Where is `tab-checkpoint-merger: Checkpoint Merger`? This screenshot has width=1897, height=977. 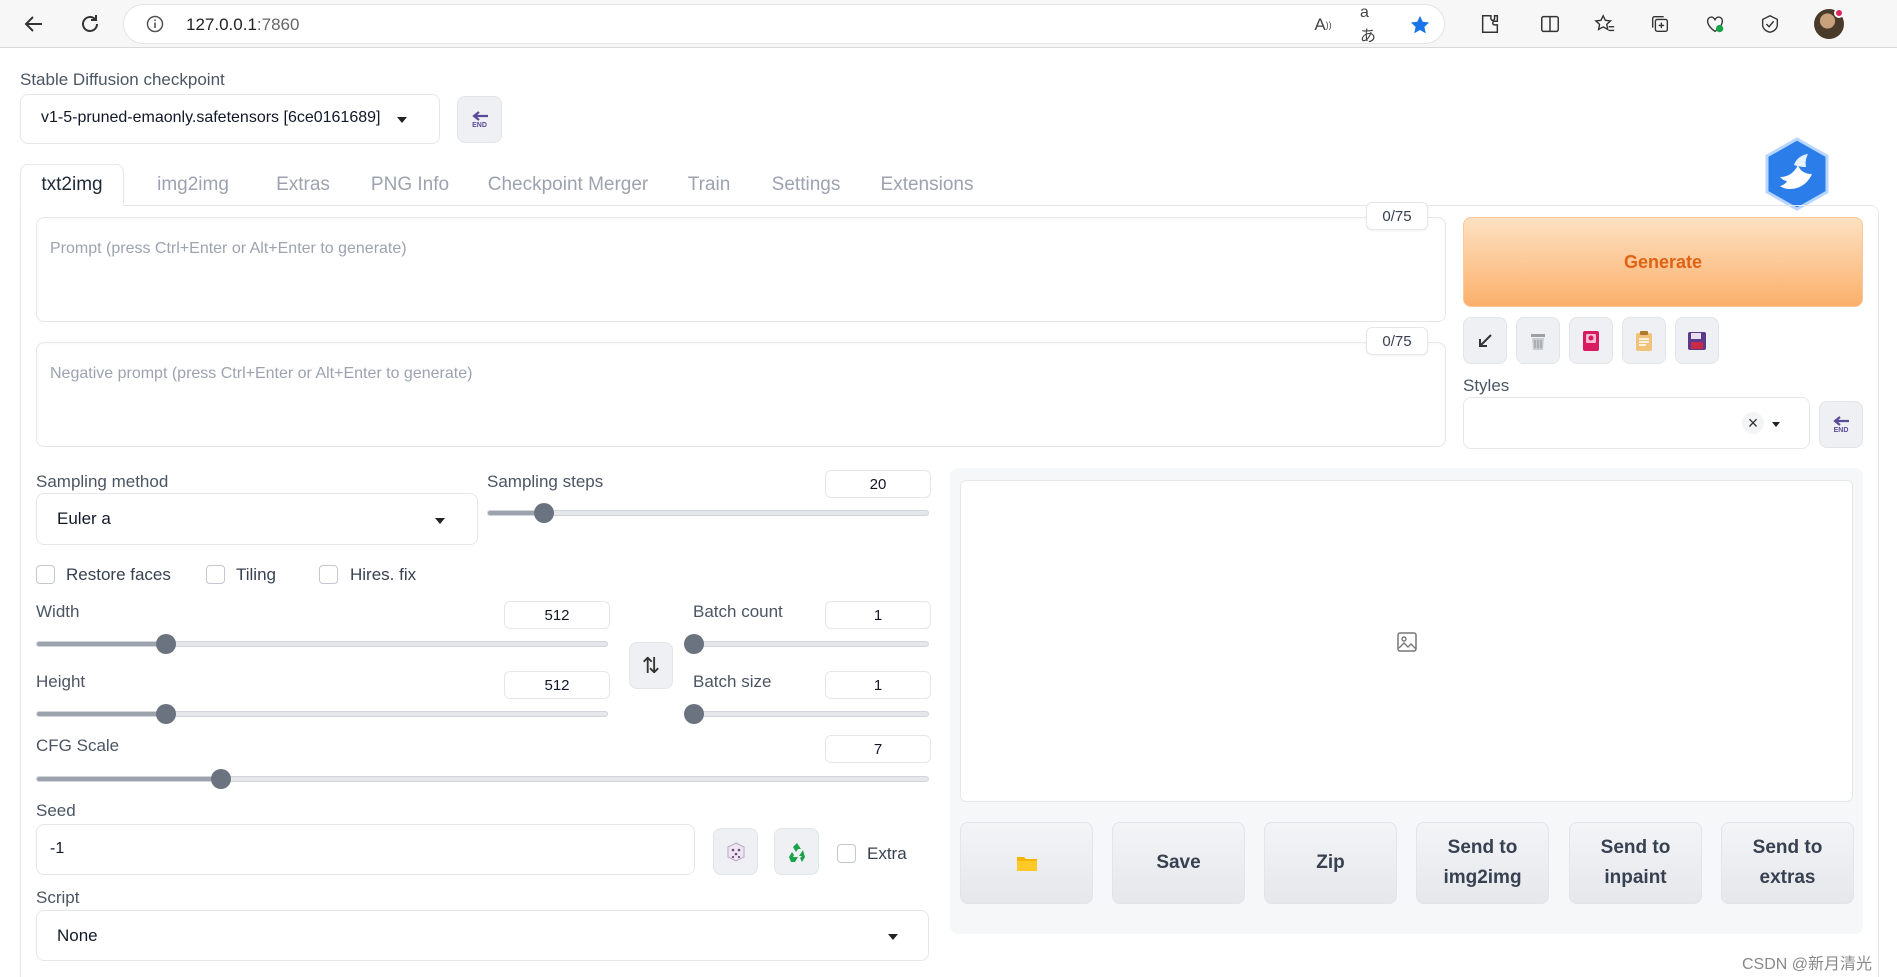
tab-checkpoint-merger: Checkpoint Merger is located at coordinates (568, 185).